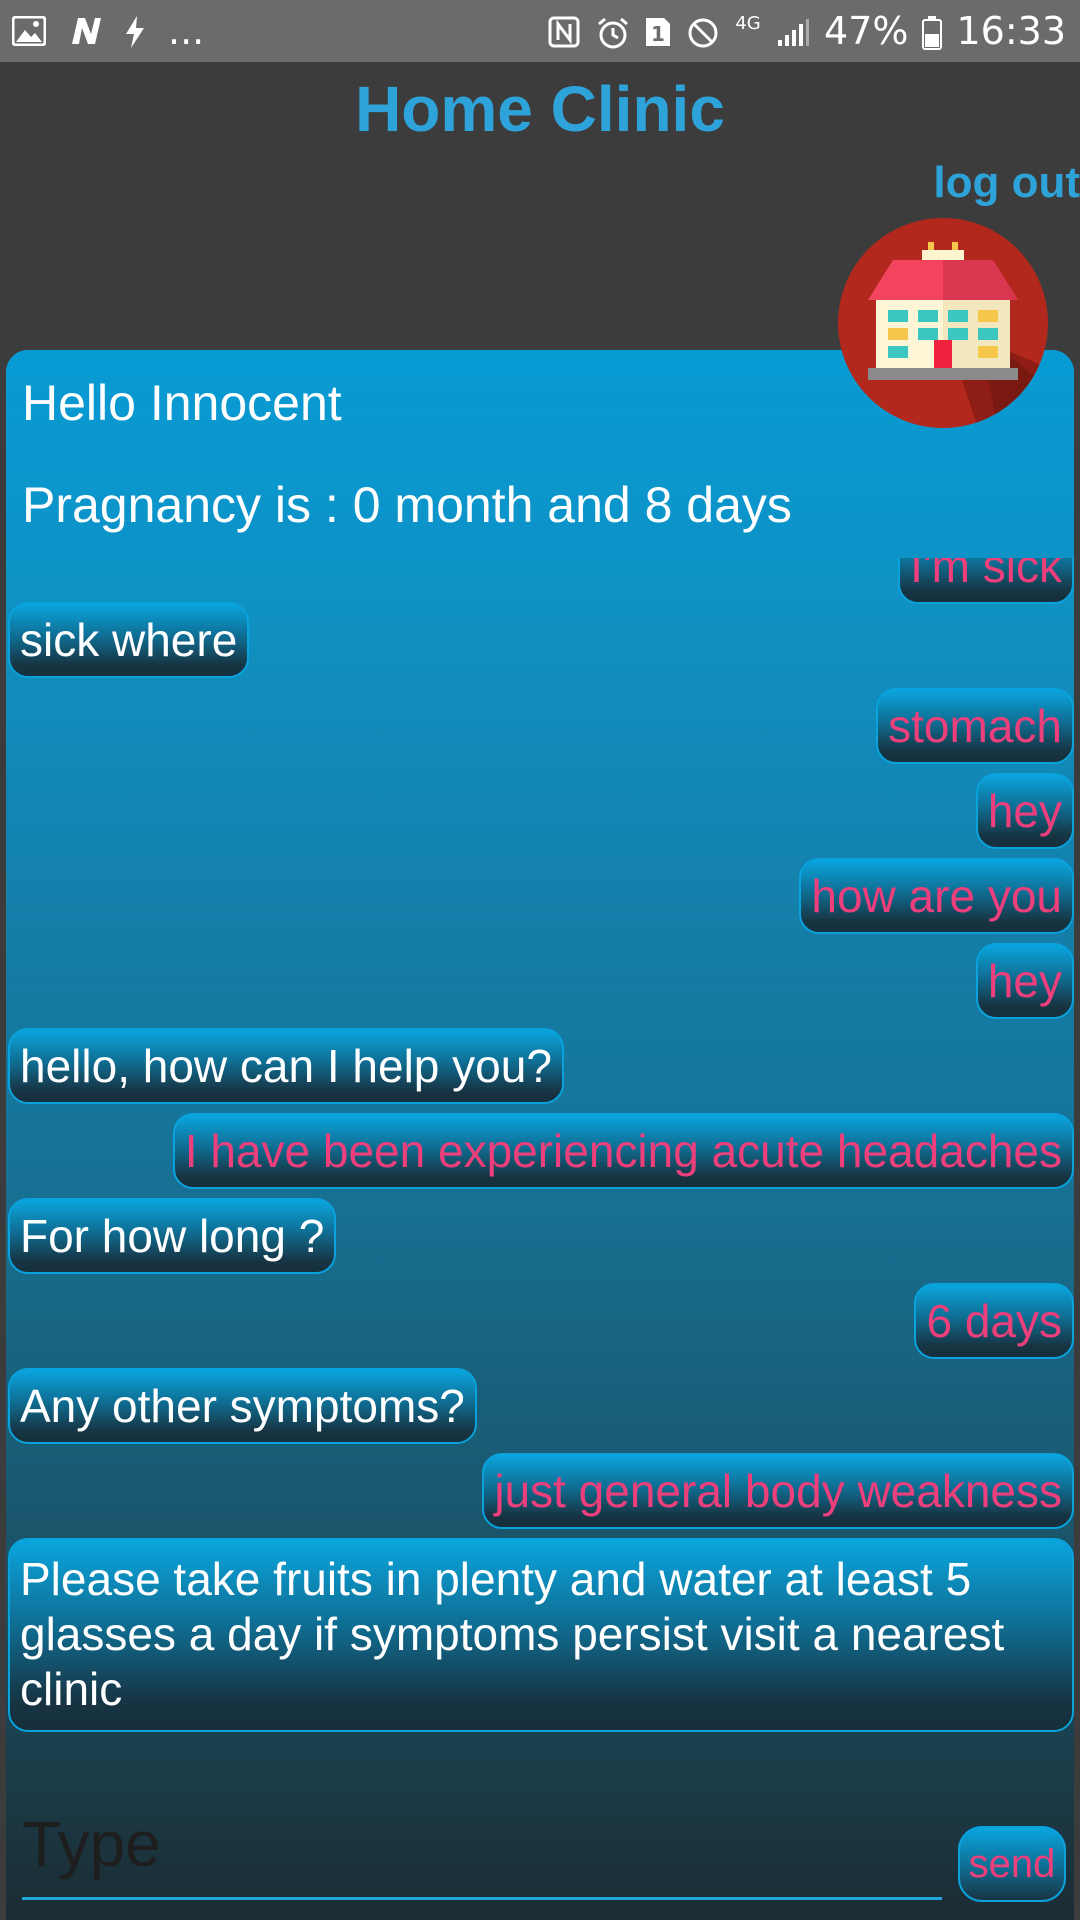 This screenshot has width=1080, height=1920. Describe the element at coordinates (658, 34) in the screenshot. I see `svg-text: 1` at that location.